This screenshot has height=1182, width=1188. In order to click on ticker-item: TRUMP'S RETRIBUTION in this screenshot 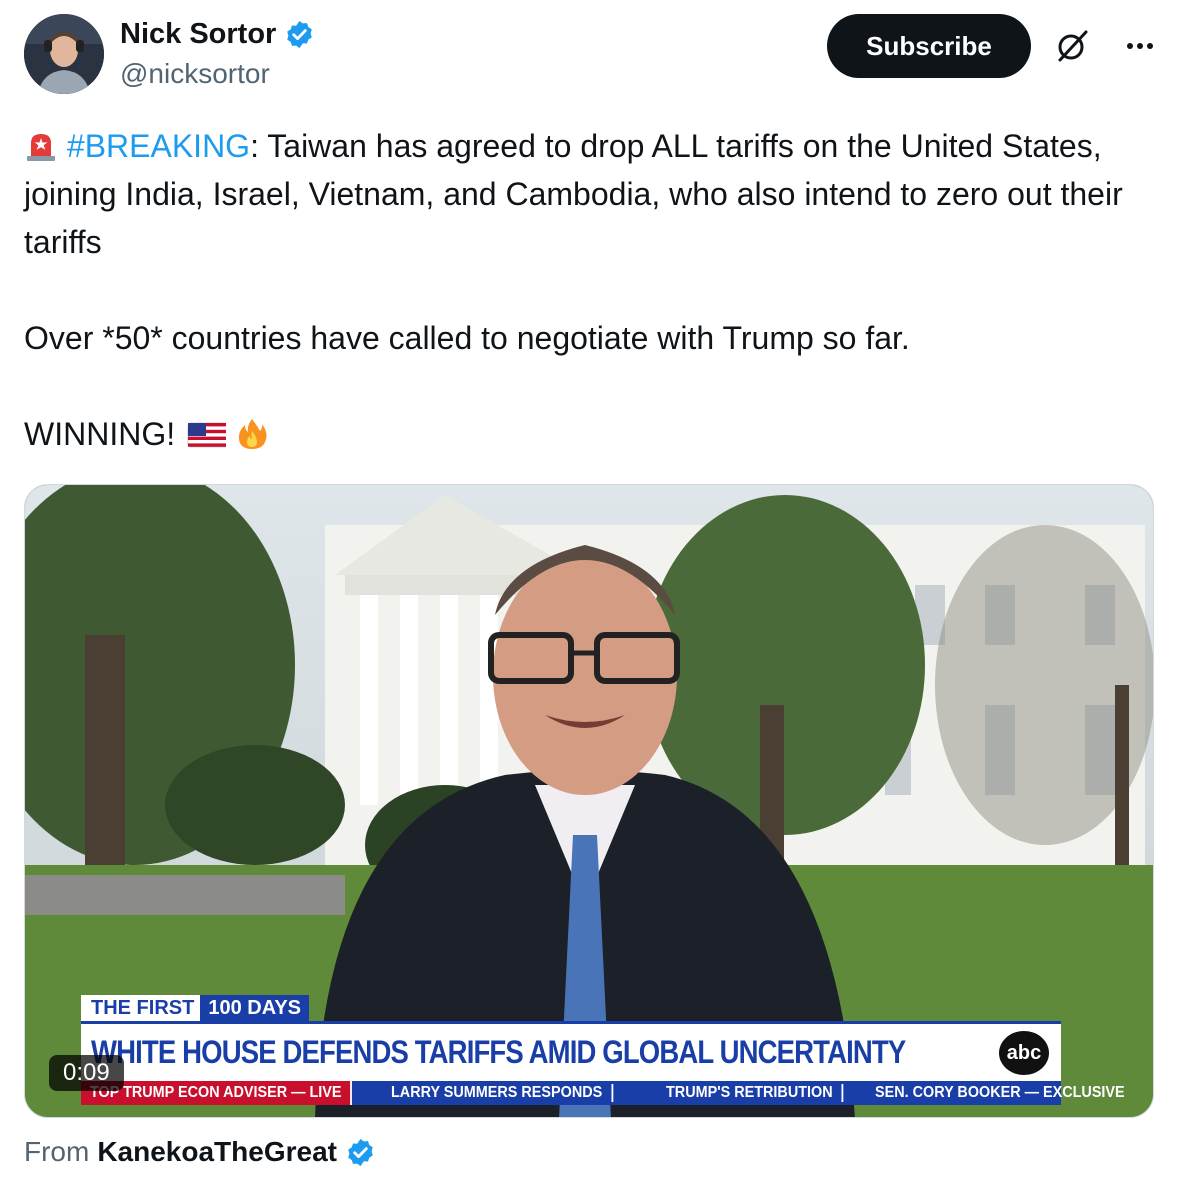, I will do `click(741, 1093)`.